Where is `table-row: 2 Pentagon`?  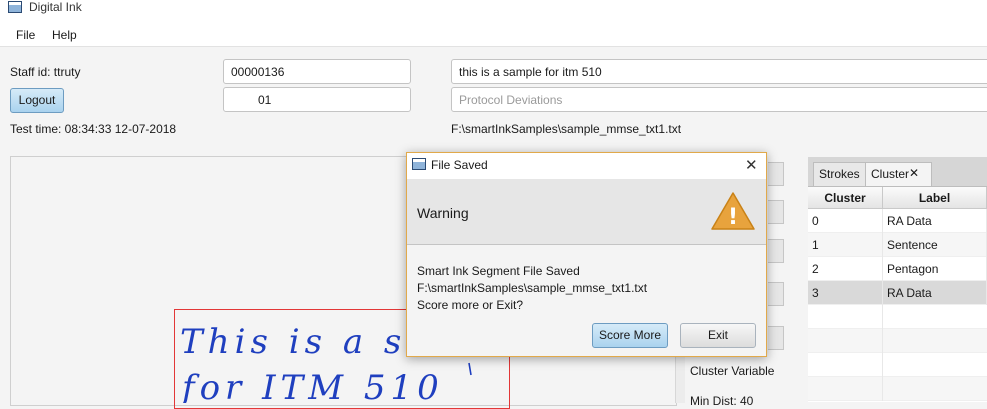 table-row: 2 Pentagon is located at coordinates (897, 269).